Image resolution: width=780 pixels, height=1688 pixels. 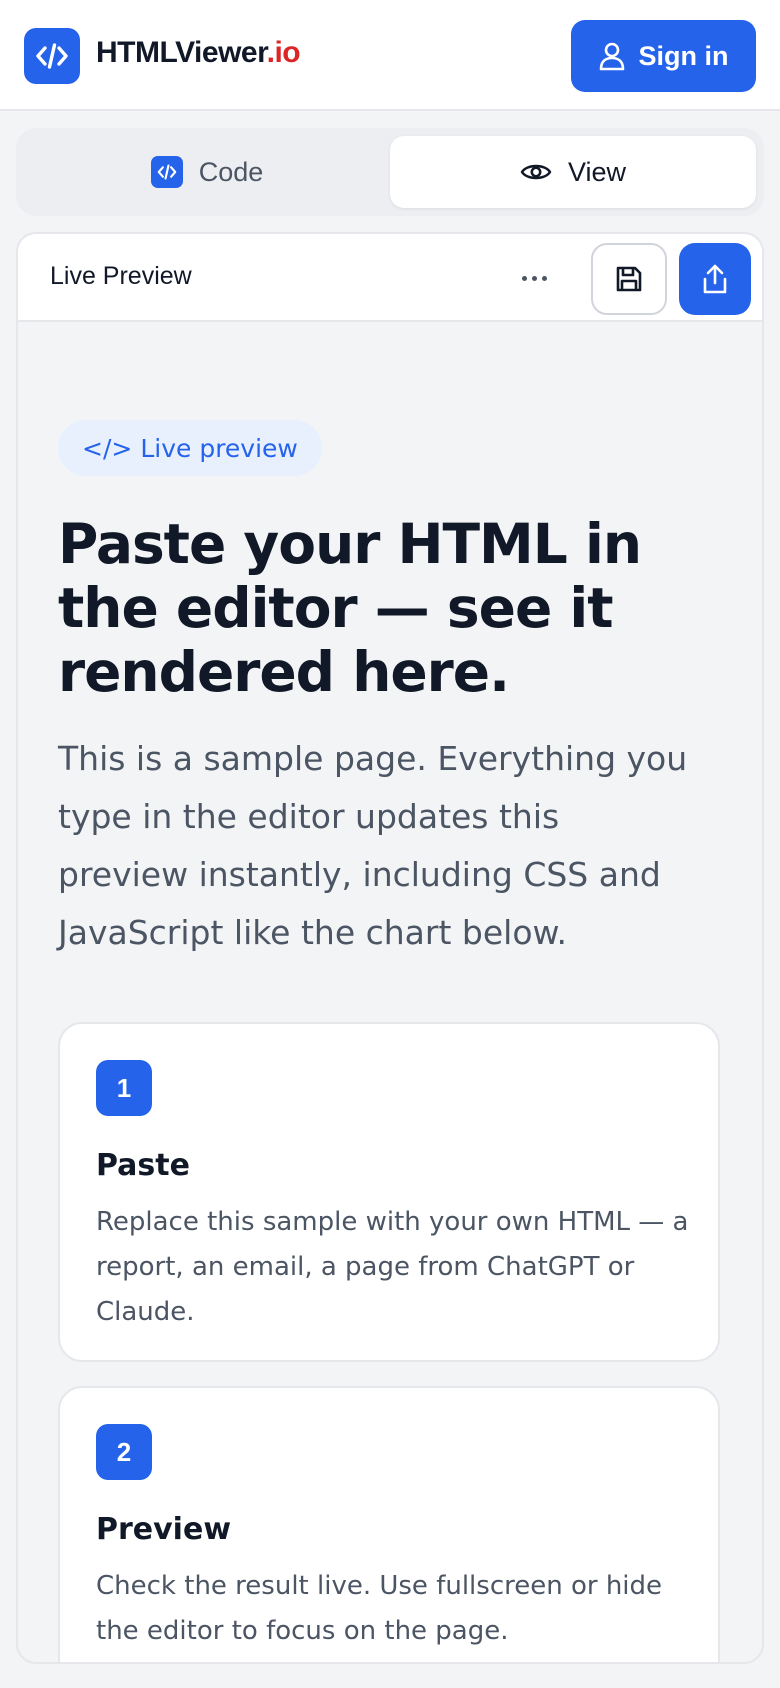 I want to click on share-button, so click(x=715, y=279).